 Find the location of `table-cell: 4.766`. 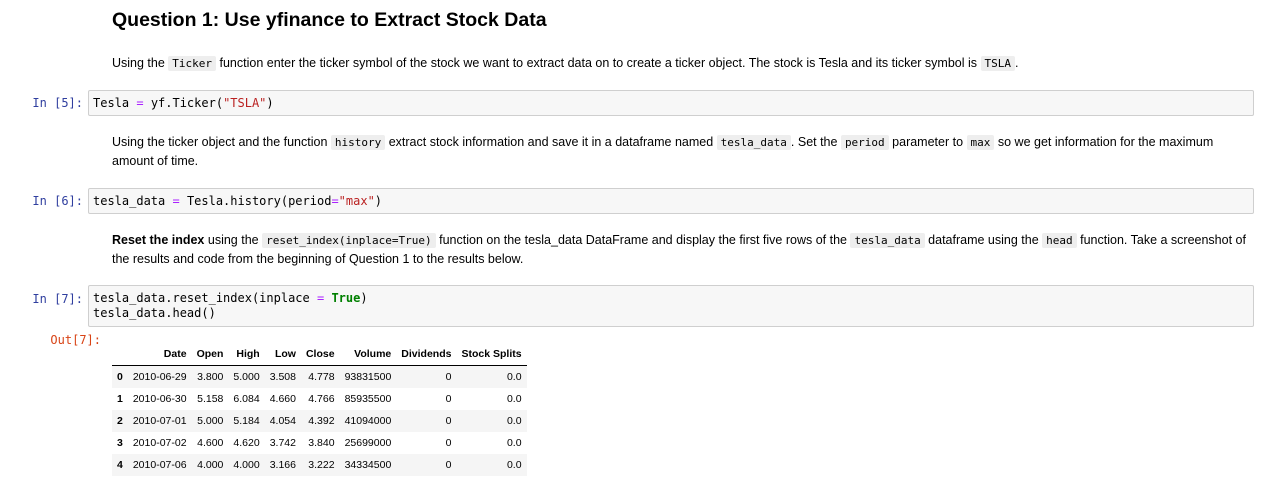

table-cell: 4.766 is located at coordinates (321, 399).